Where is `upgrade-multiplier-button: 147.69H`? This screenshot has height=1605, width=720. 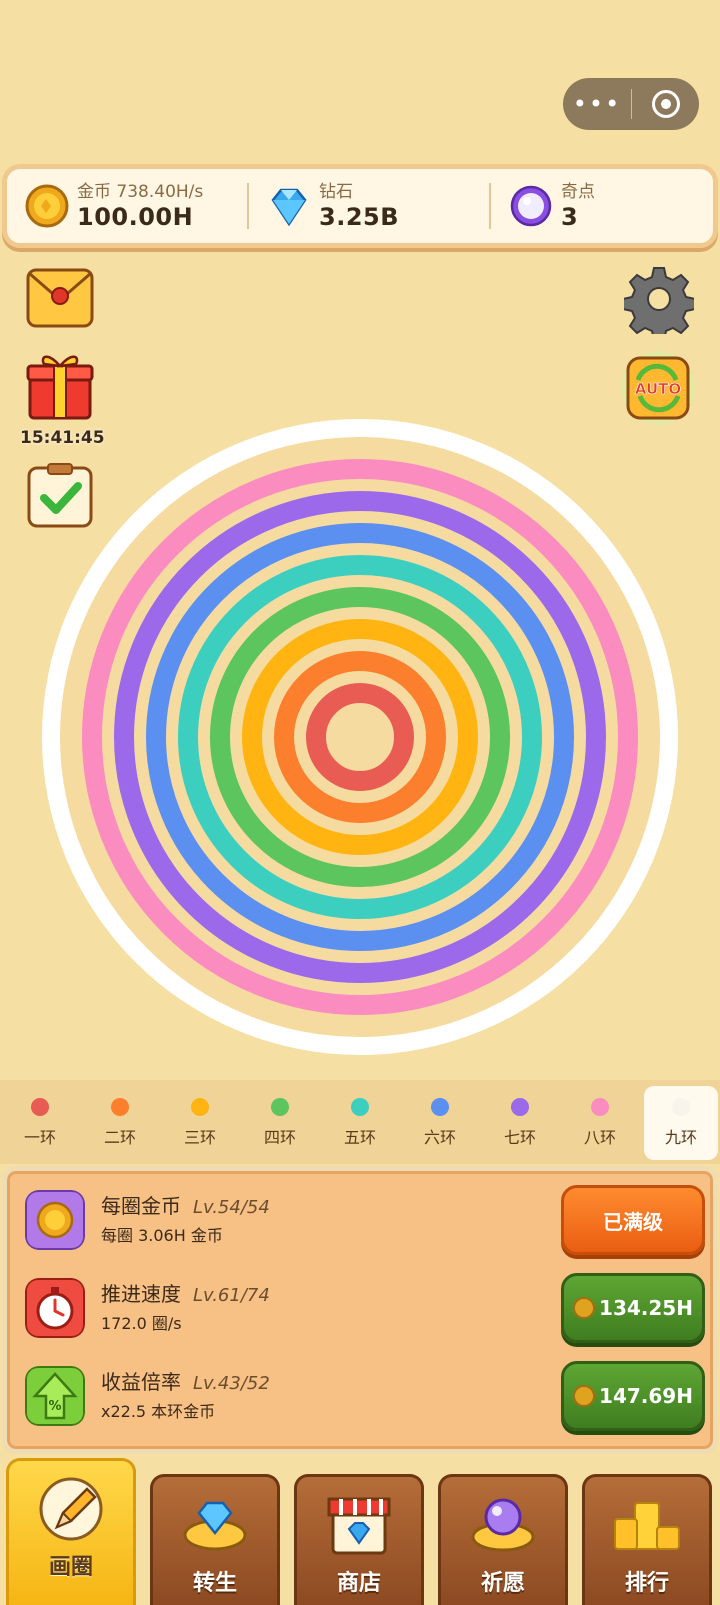 upgrade-multiplier-button: 147.69H is located at coordinates (633, 1396).